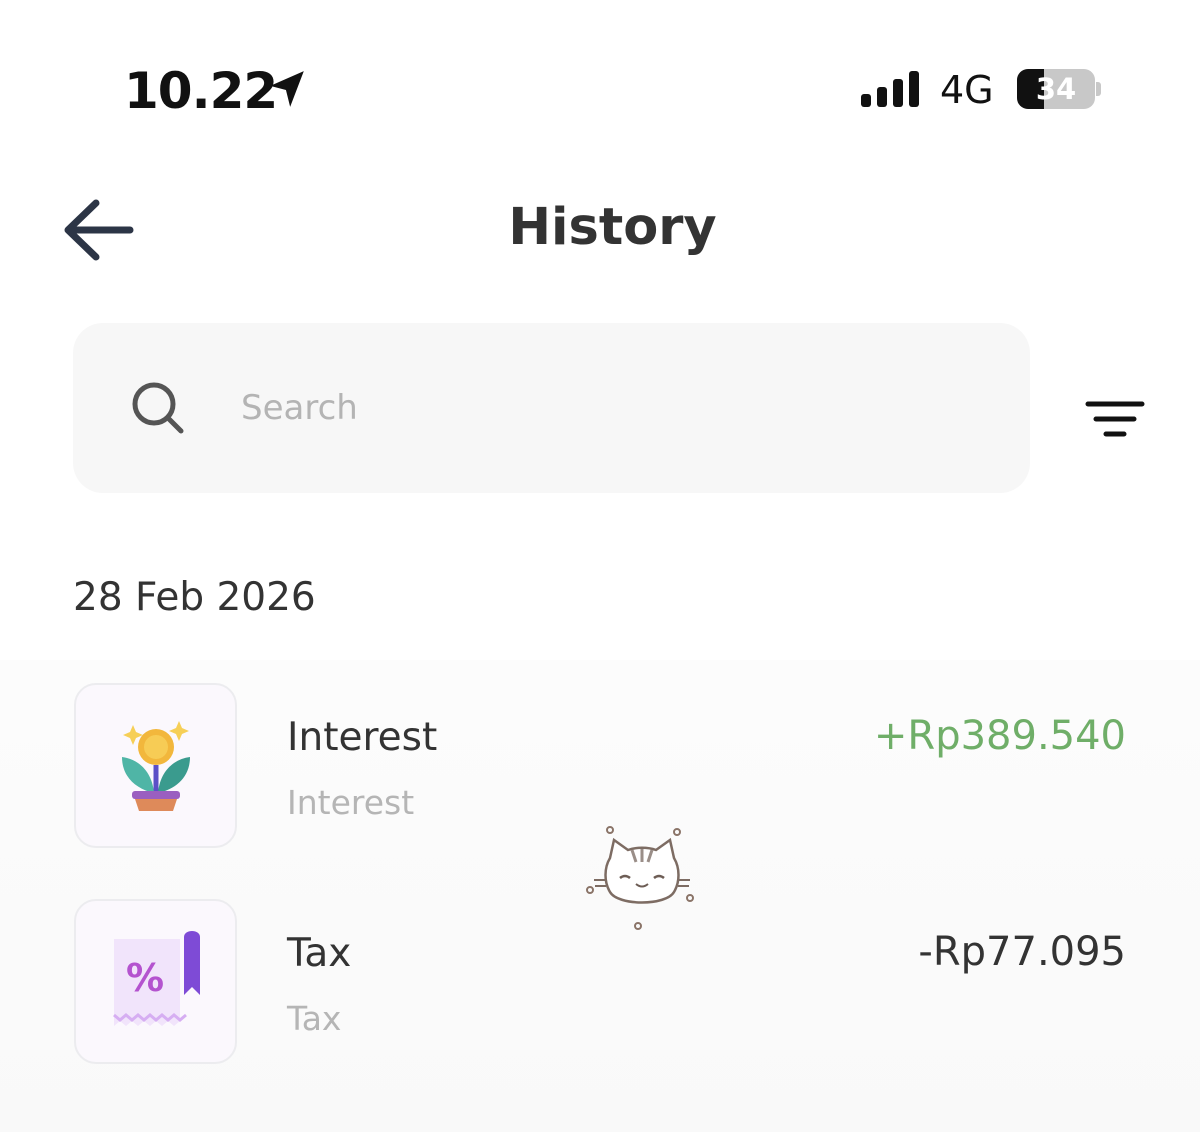 The image size is (1200, 1132). Describe the element at coordinates (158, 408) in the screenshot. I see `search-icon` at that location.